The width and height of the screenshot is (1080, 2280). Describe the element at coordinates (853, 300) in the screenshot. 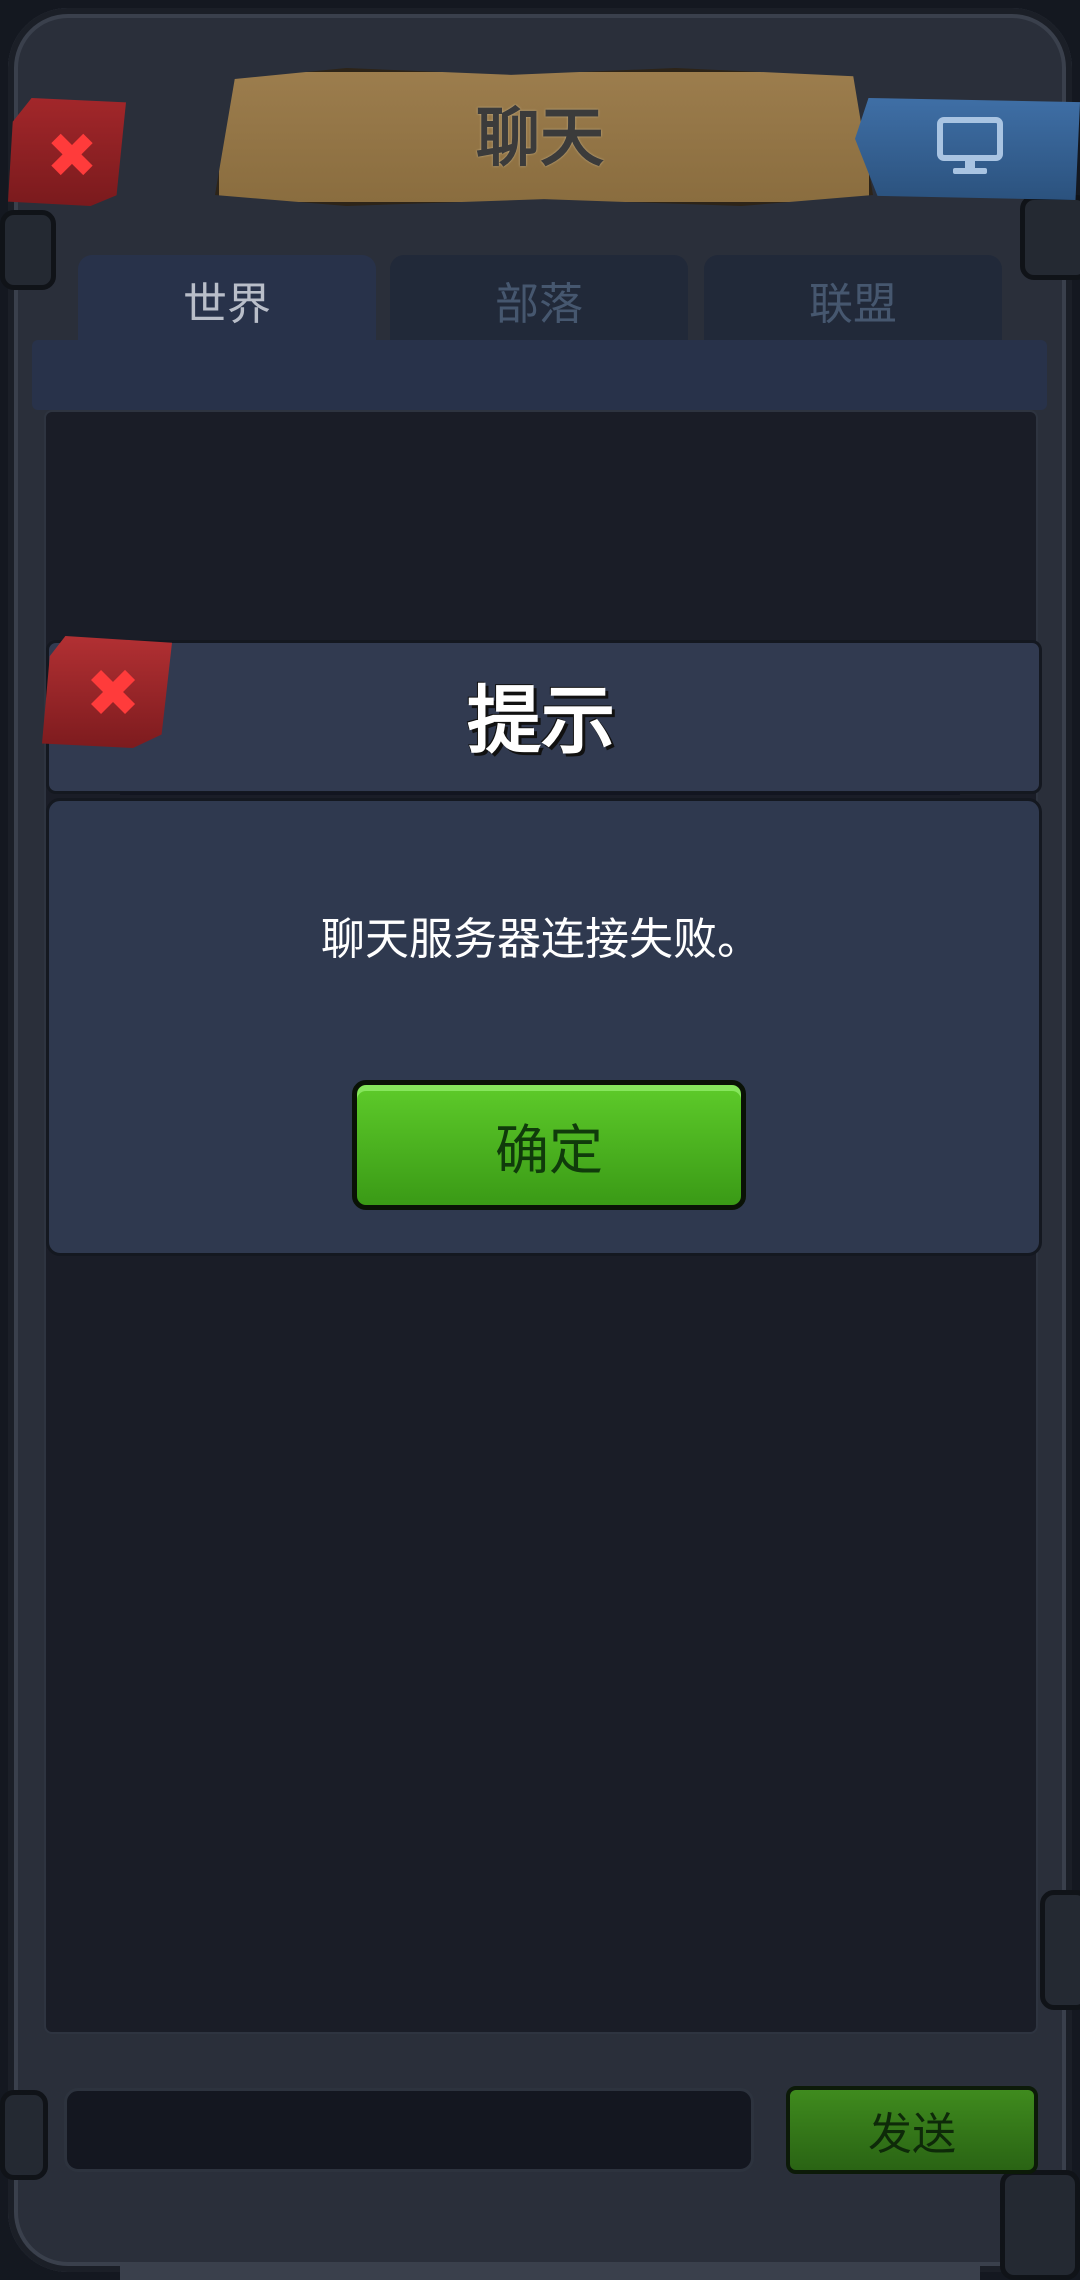

I see `tab-alliance: 联盟` at that location.